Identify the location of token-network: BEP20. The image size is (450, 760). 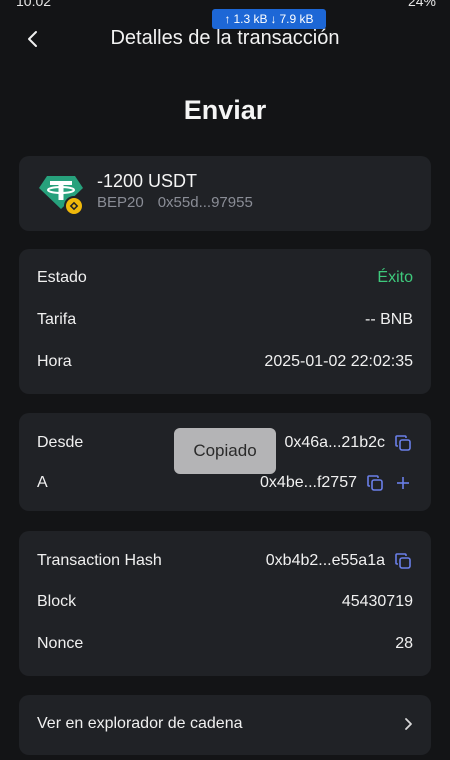
(120, 202).